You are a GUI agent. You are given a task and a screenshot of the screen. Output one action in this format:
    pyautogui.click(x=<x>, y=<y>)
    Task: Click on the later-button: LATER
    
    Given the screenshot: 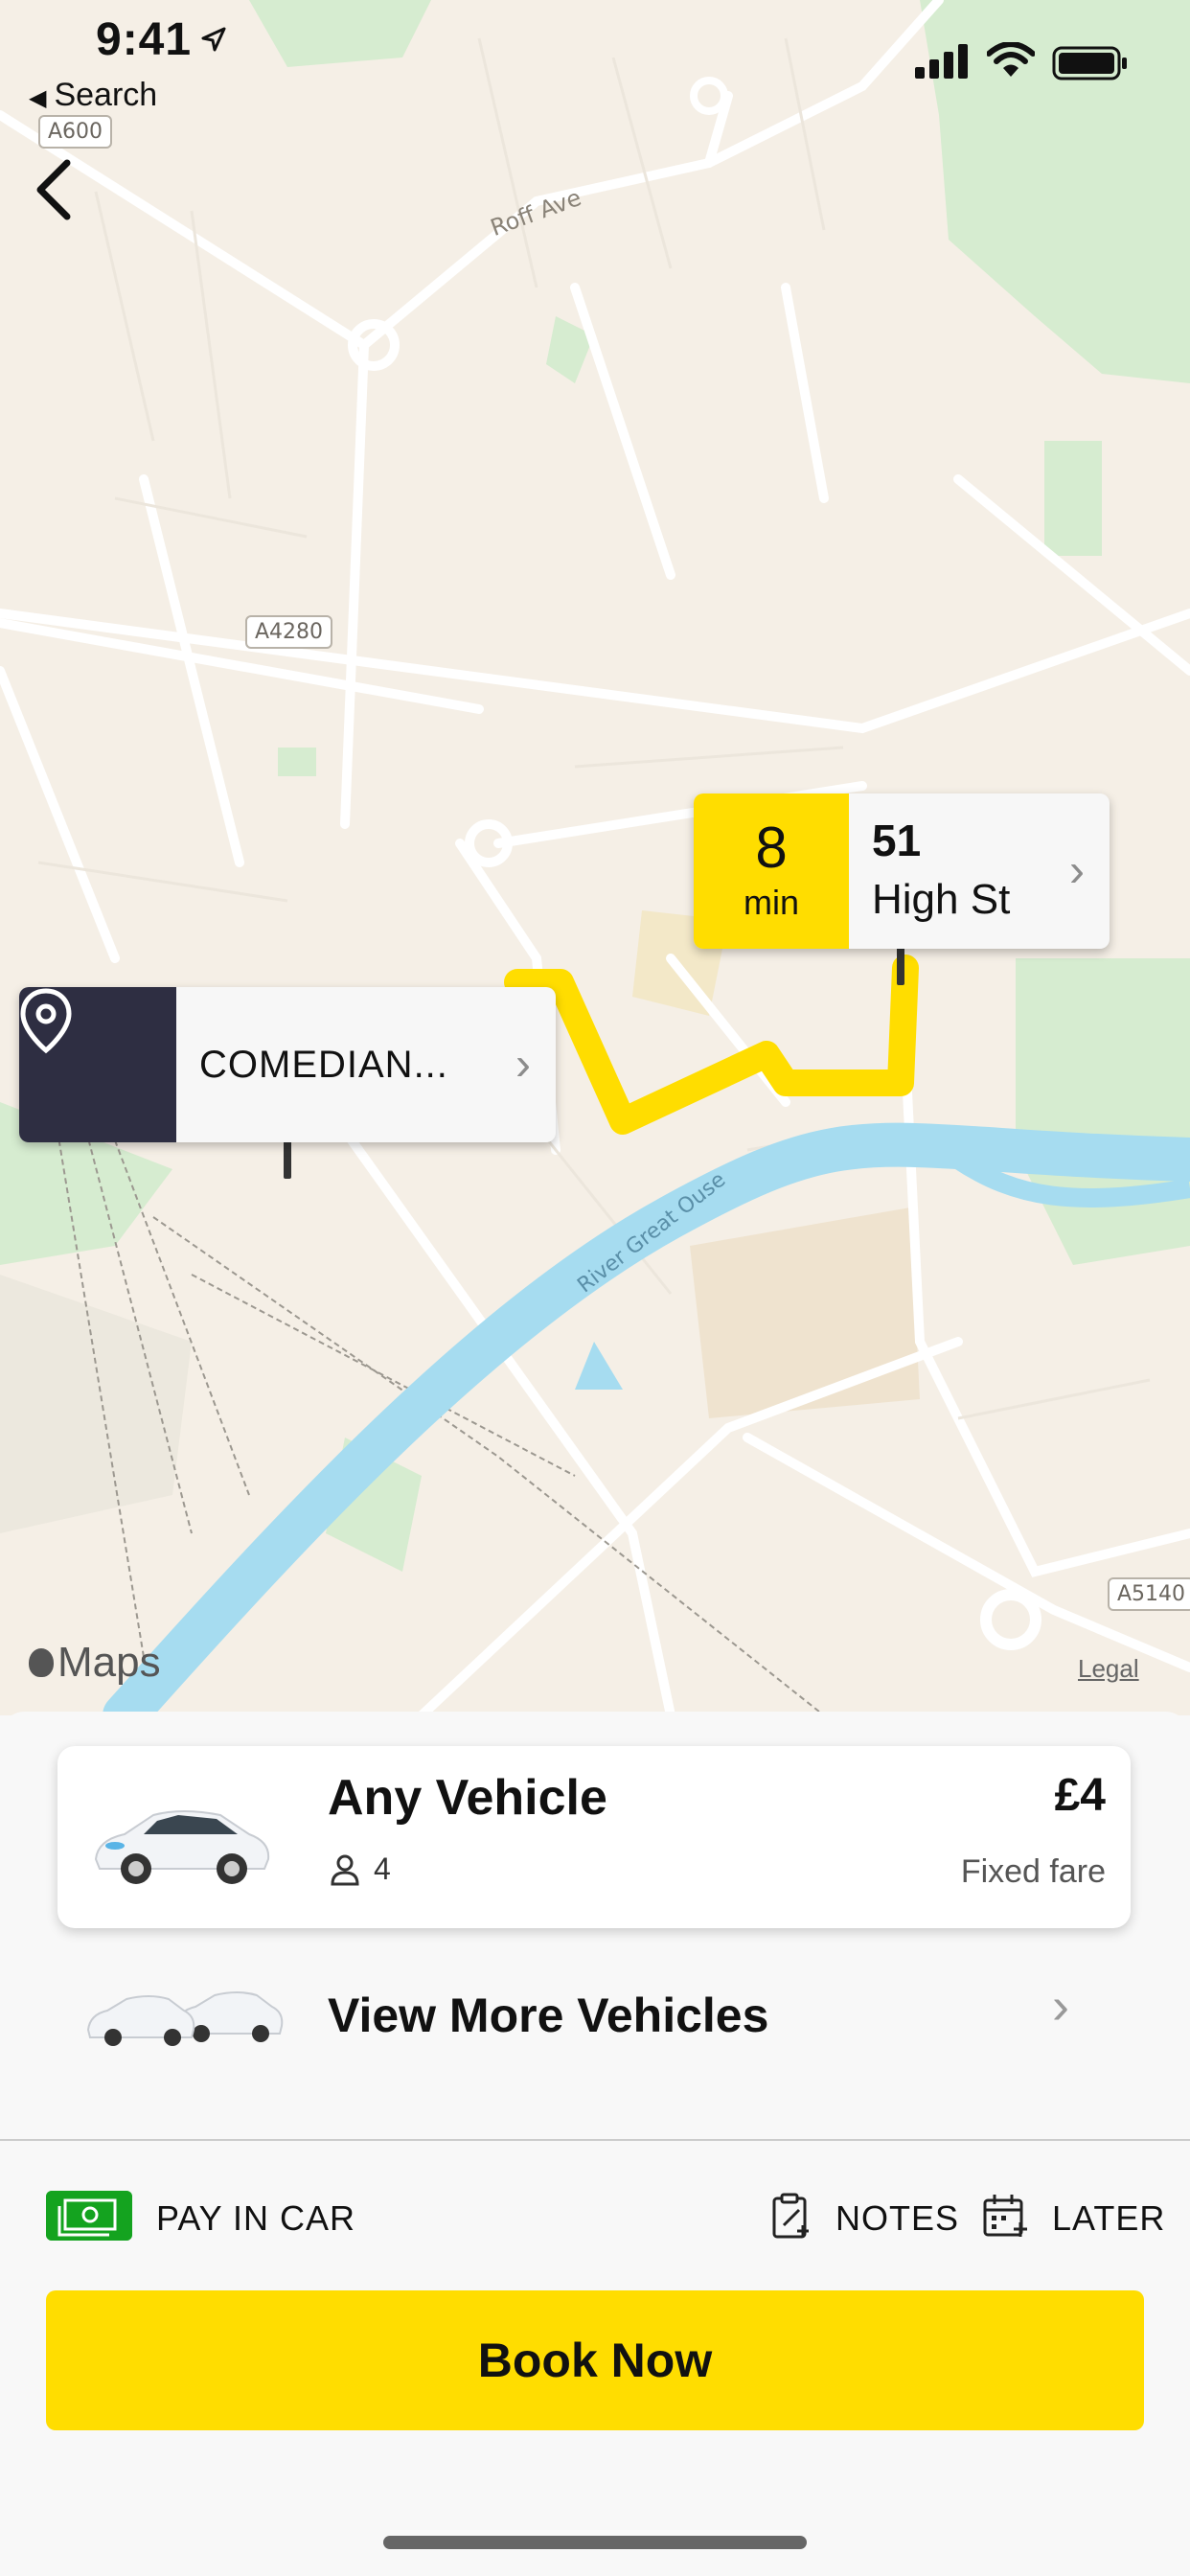 What is the action you would take?
    pyautogui.click(x=1108, y=2218)
    